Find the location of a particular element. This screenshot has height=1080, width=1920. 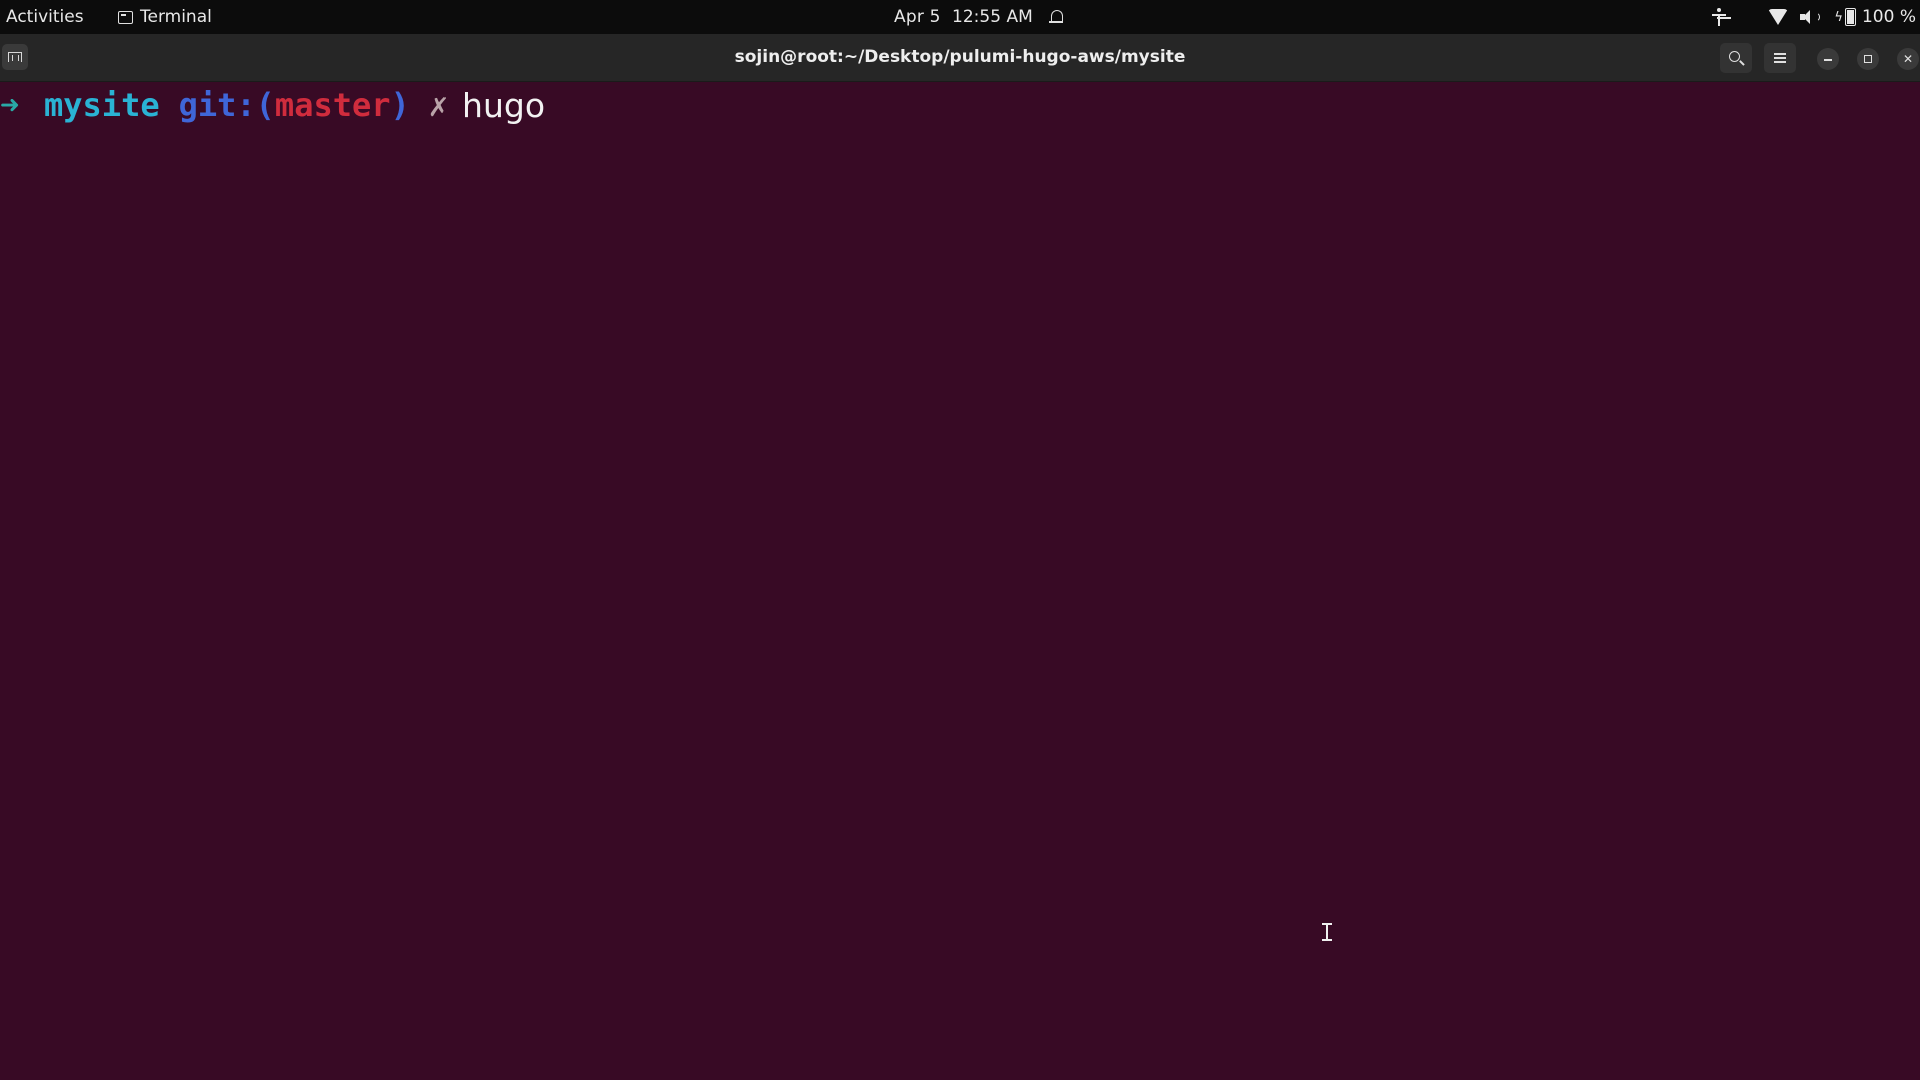

wifi-icon is located at coordinates (1778, 17).